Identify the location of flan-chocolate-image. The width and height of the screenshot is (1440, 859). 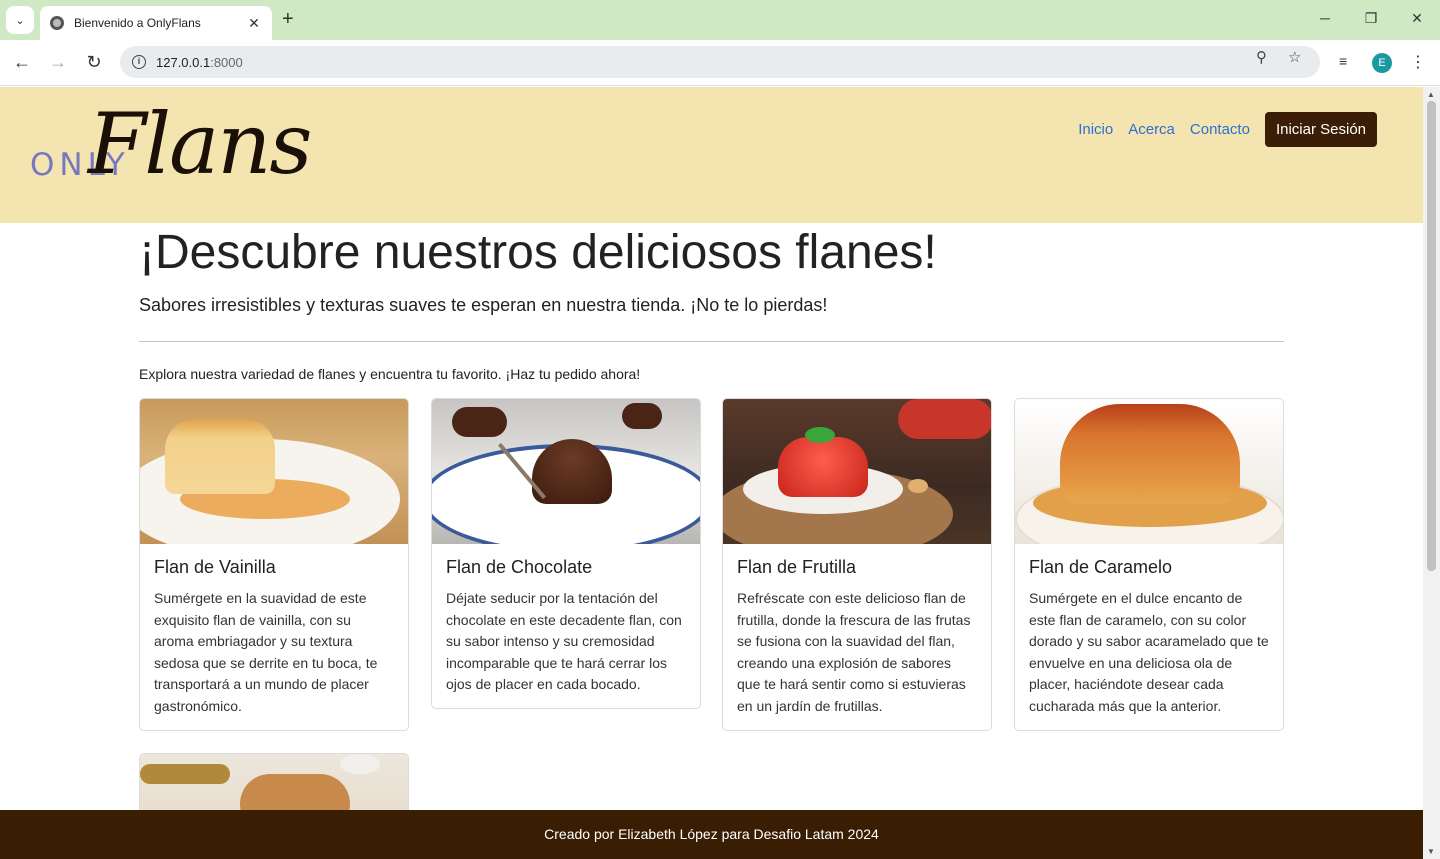
(566, 471).